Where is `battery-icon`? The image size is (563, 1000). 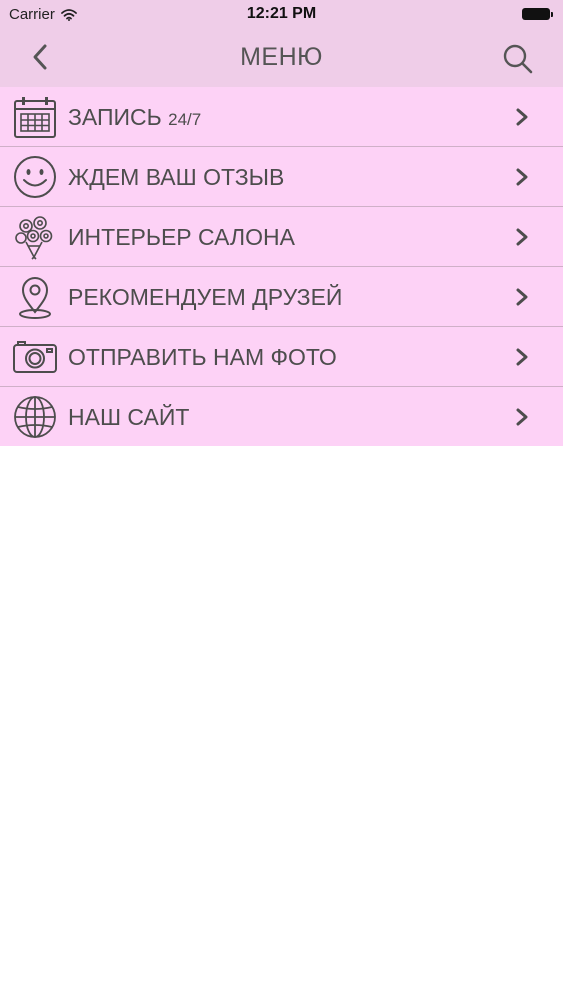
battery-icon is located at coordinates (537, 14).